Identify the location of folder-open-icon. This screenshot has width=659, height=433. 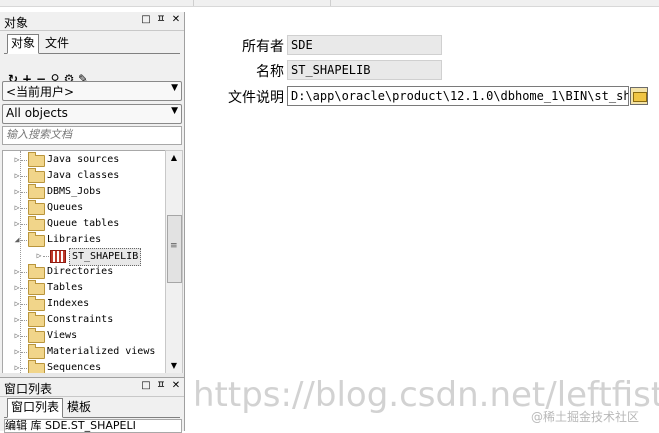
(640, 97).